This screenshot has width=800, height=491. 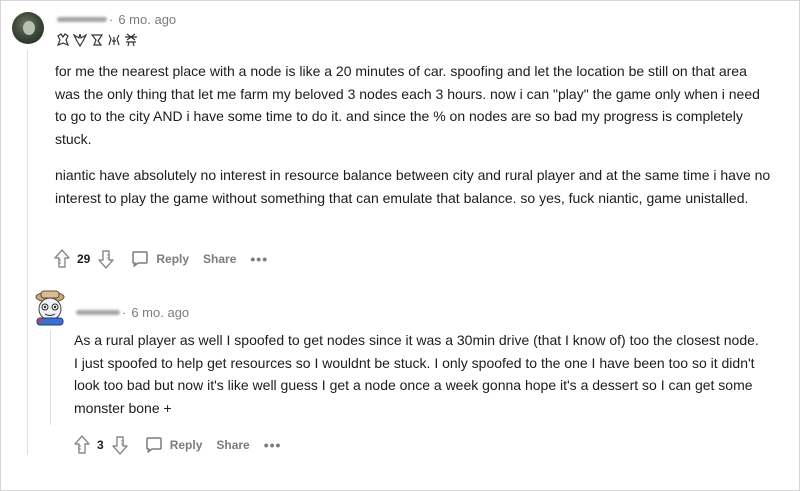 What do you see at coordinates (84, 259) in the screenshot?
I see `vote-score: 29` at bounding box center [84, 259].